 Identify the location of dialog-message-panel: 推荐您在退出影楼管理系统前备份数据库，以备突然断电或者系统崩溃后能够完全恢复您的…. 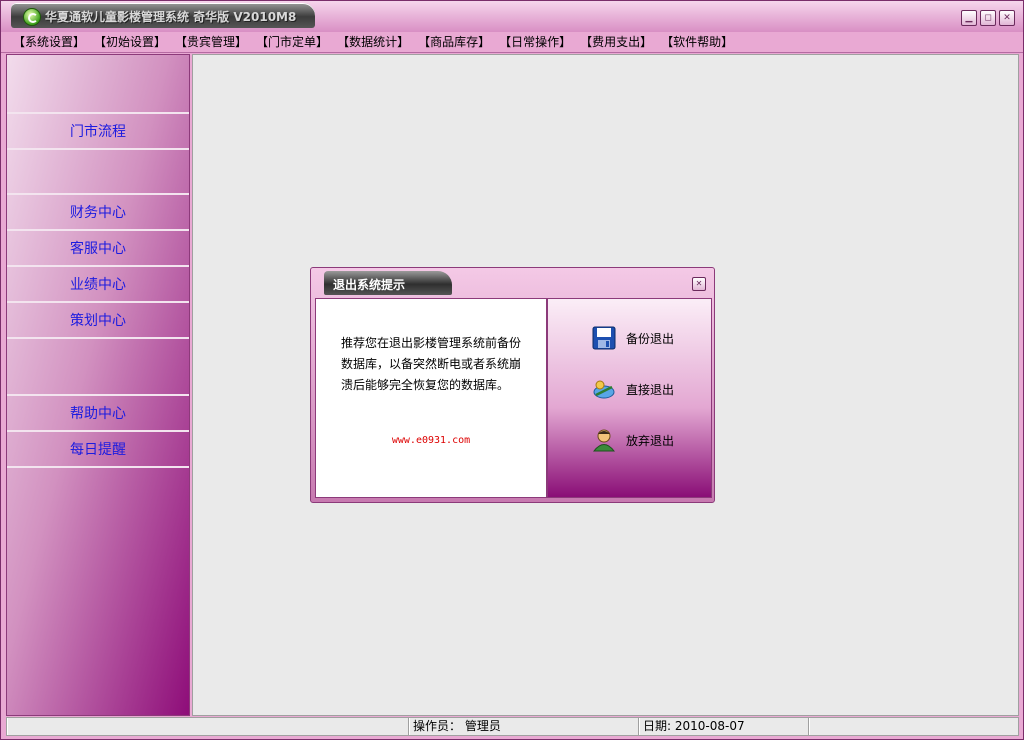
(431, 398).